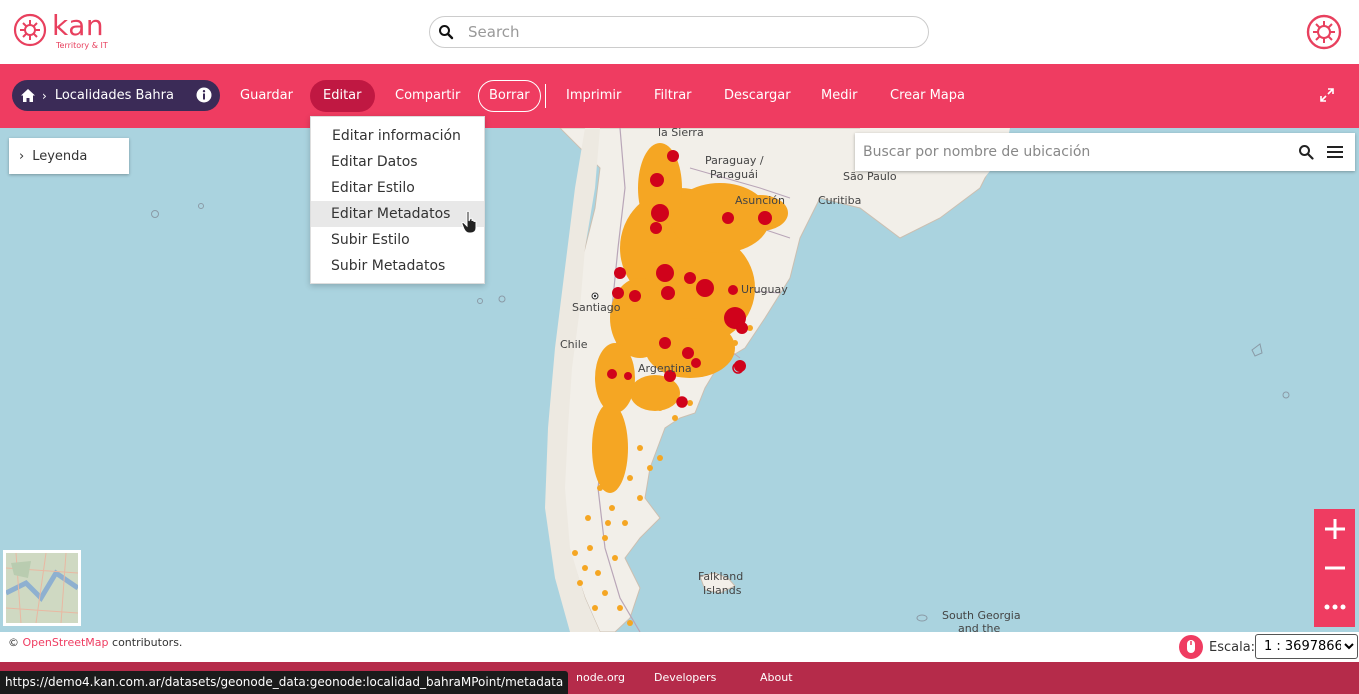 This screenshot has width=1359, height=694. I want to click on map-label-uruguay: Uruguay, so click(764, 289).